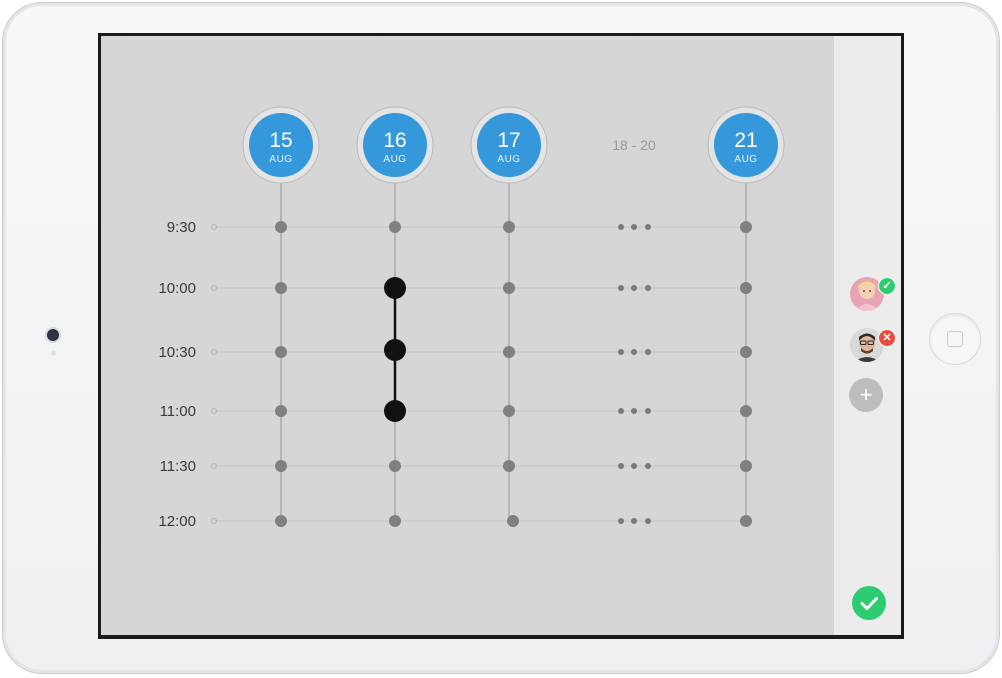 The width and height of the screenshot is (1002, 678). I want to click on date-header-17: 17 AUG, so click(509, 145).